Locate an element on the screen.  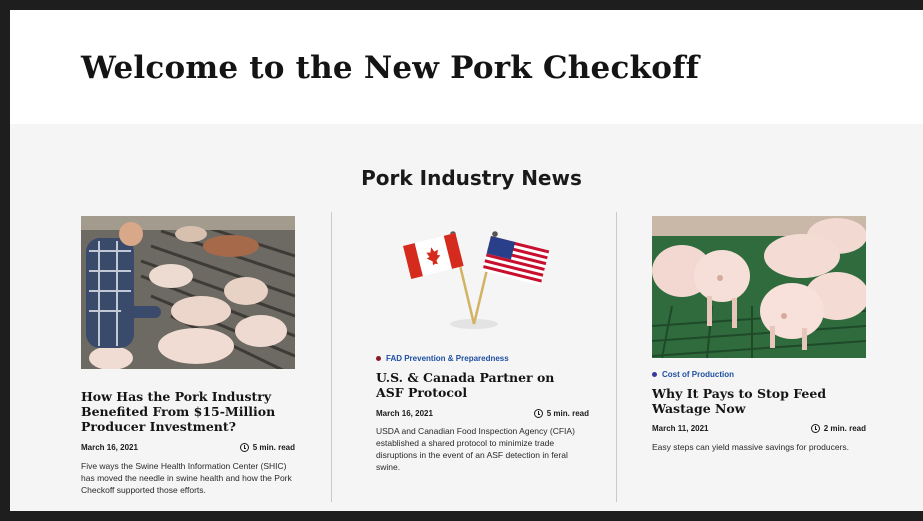
page-title: Welcome to the New Pork Checkoff is located at coordinates (390, 68).